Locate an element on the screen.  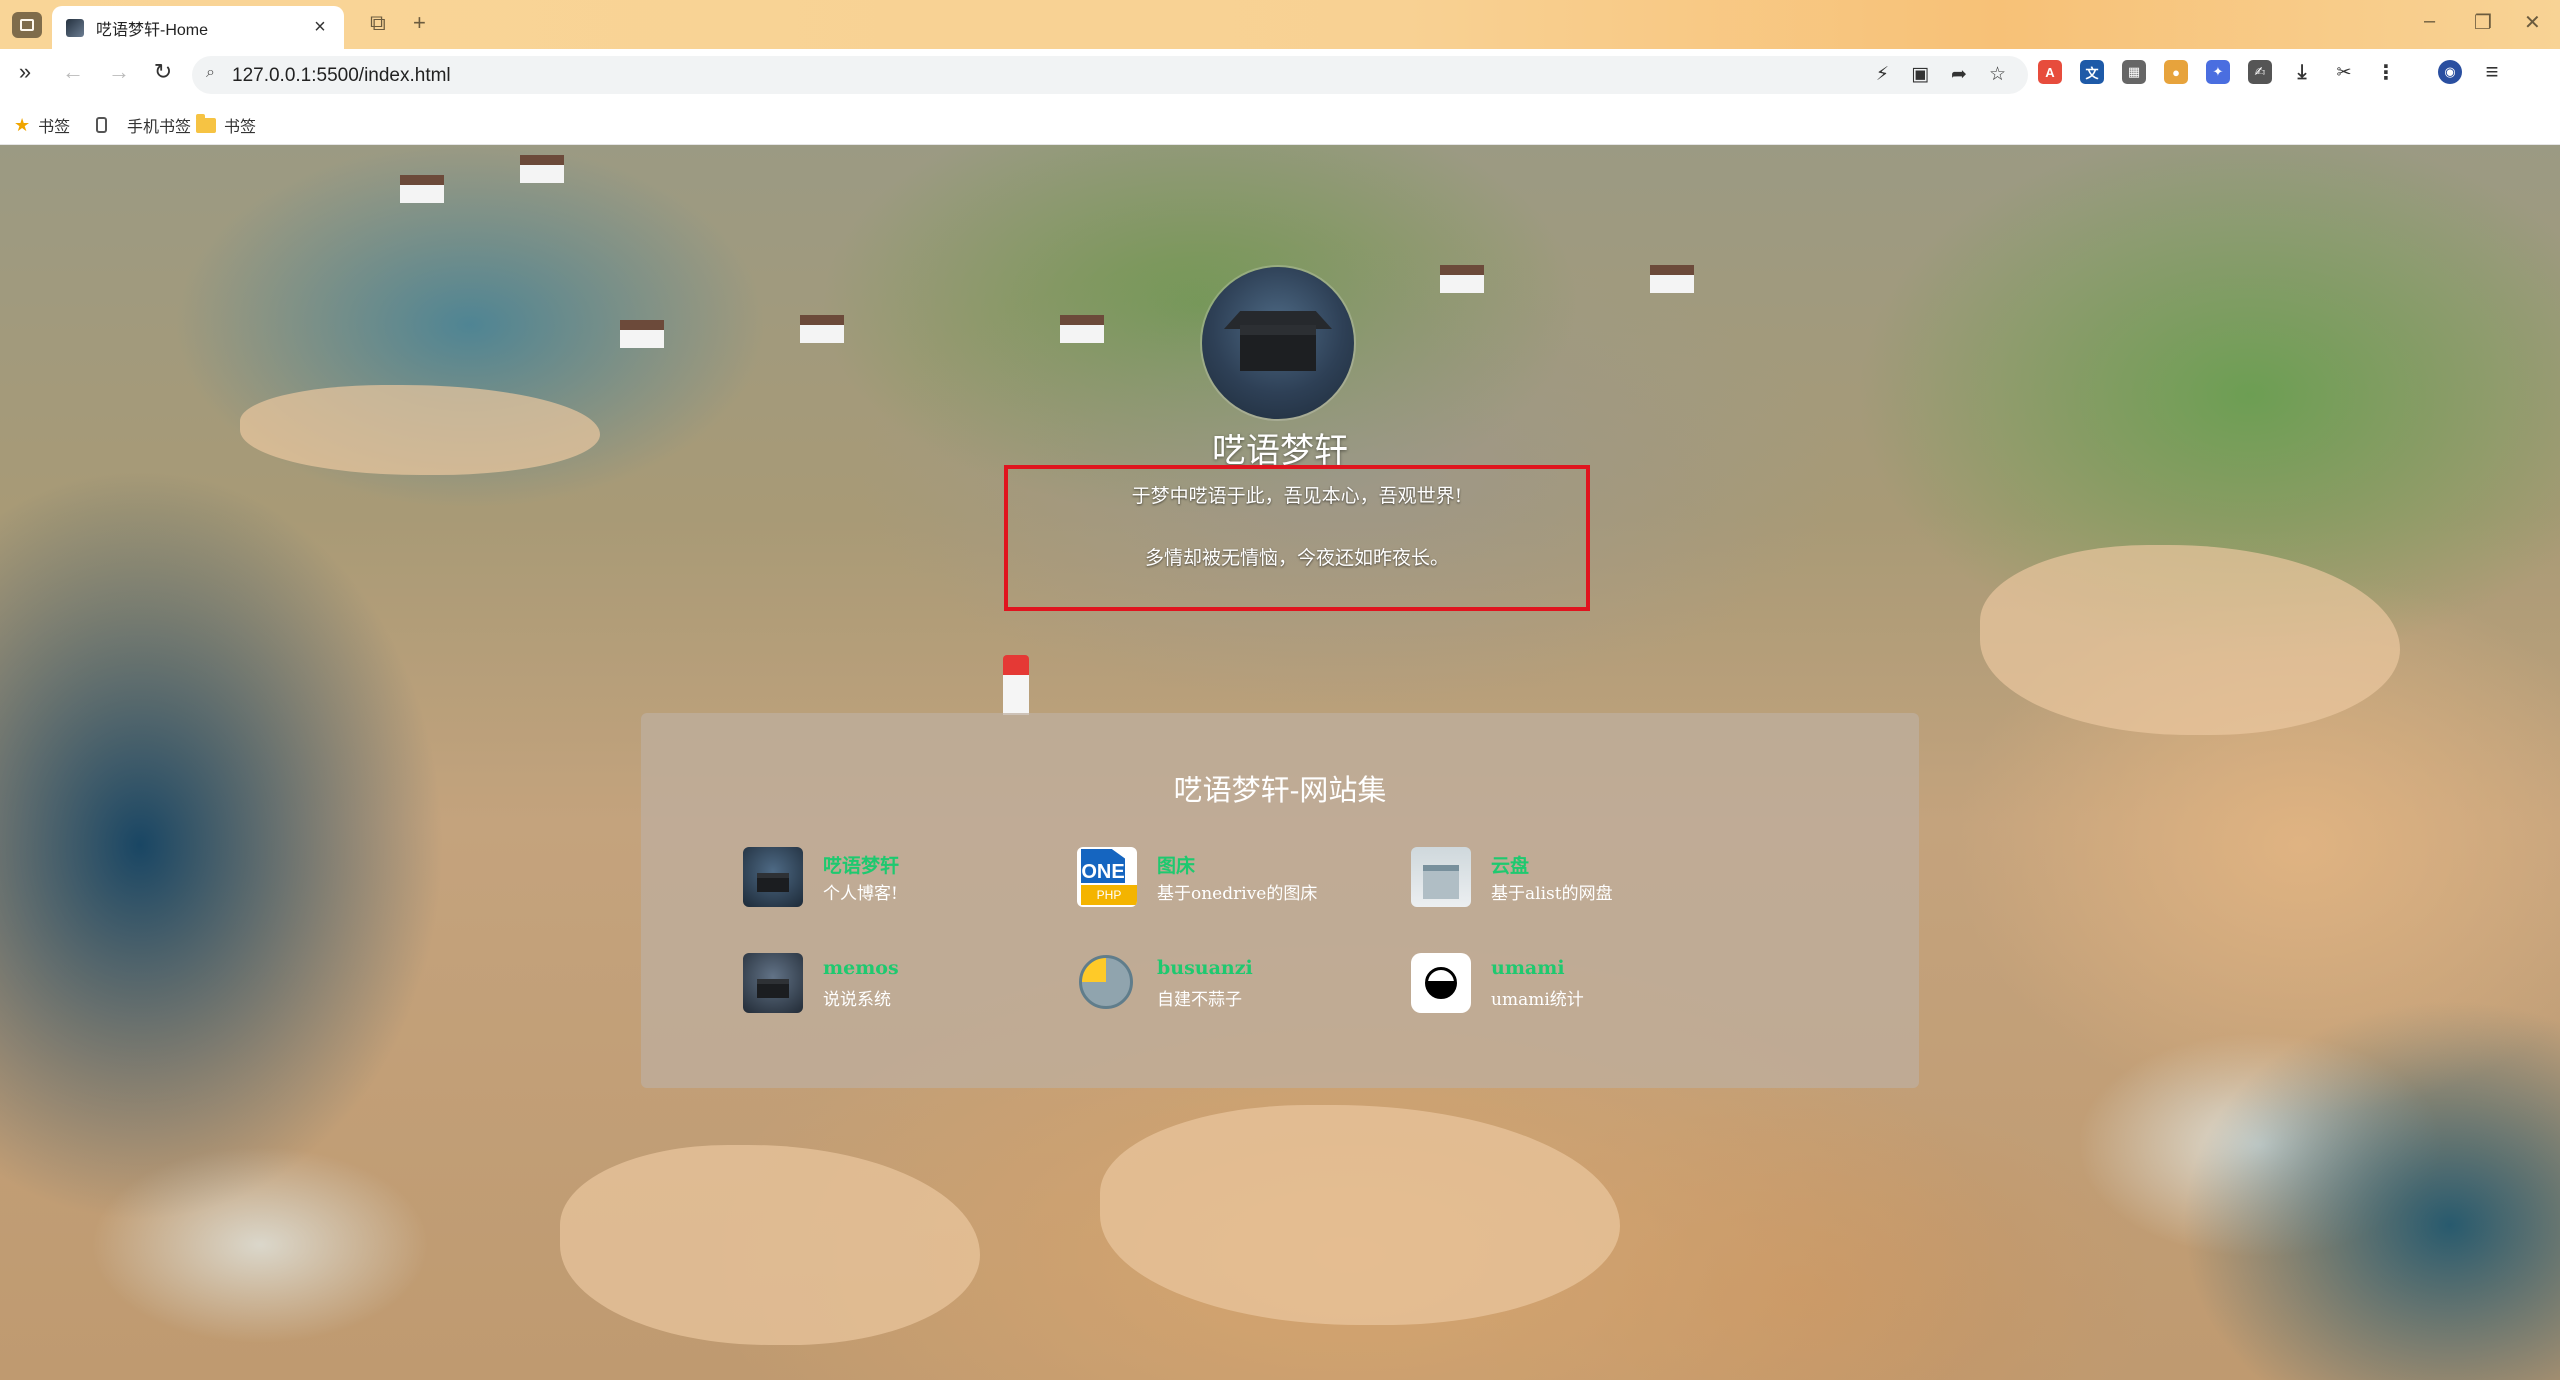
bookmark-item: 书签 is located at coordinates (226, 125).